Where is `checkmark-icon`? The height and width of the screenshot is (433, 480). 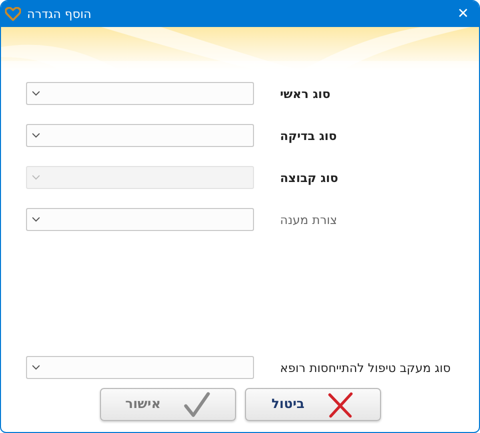
checkmark-icon is located at coordinates (196, 404).